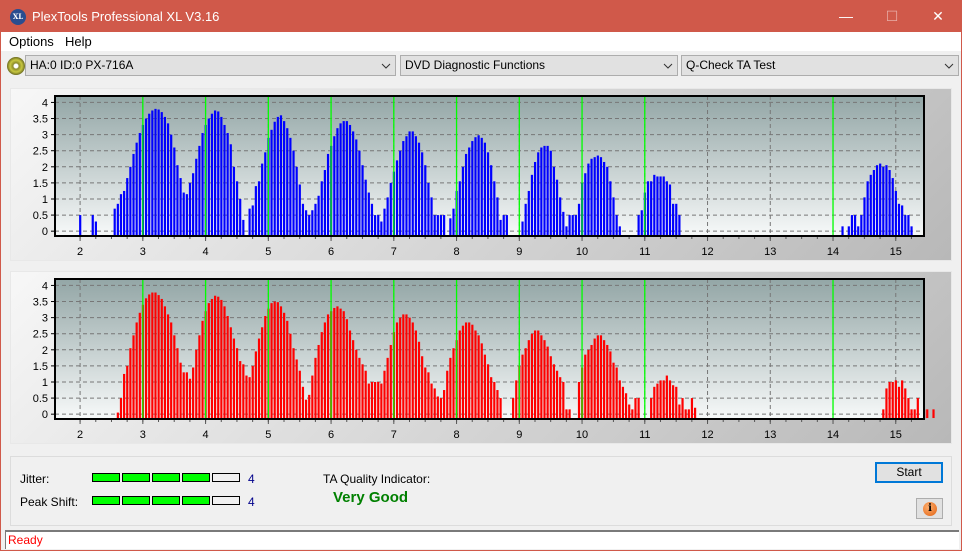 The image size is (962, 551). Describe the element at coordinates (846, 16) in the screenshot. I see `minimize-button: —` at that location.